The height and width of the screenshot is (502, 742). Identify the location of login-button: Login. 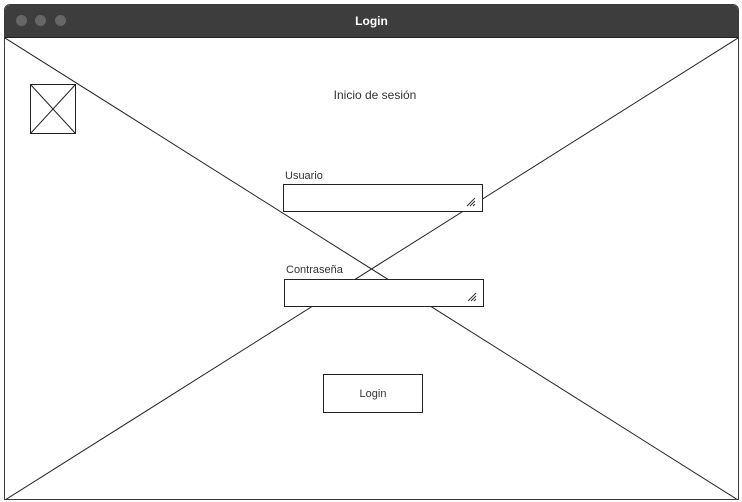
(373, 393).